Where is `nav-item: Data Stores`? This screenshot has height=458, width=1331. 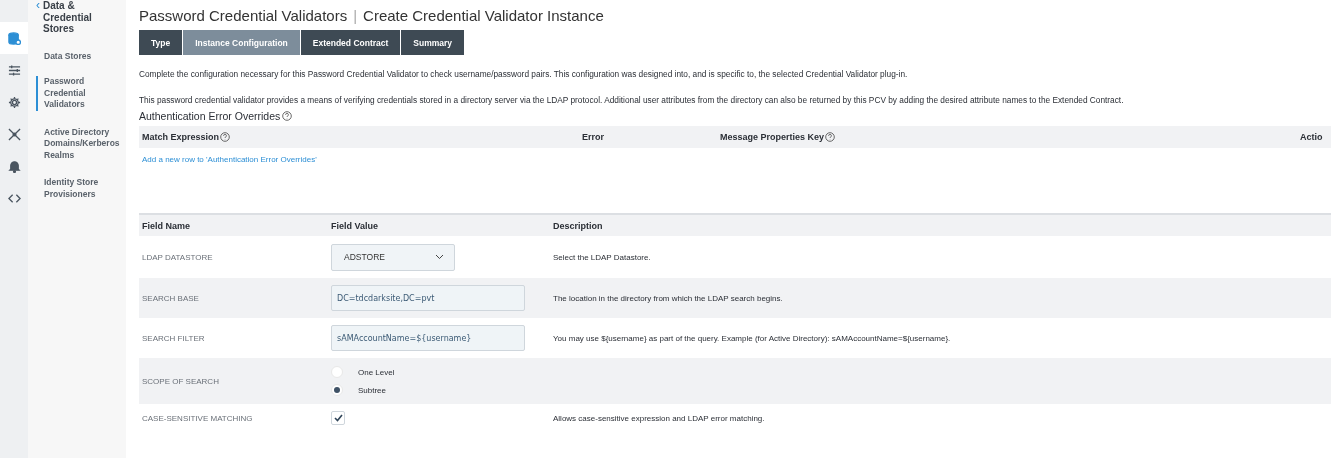 nav-item: Data Stores is located at coordinates (78, 56).